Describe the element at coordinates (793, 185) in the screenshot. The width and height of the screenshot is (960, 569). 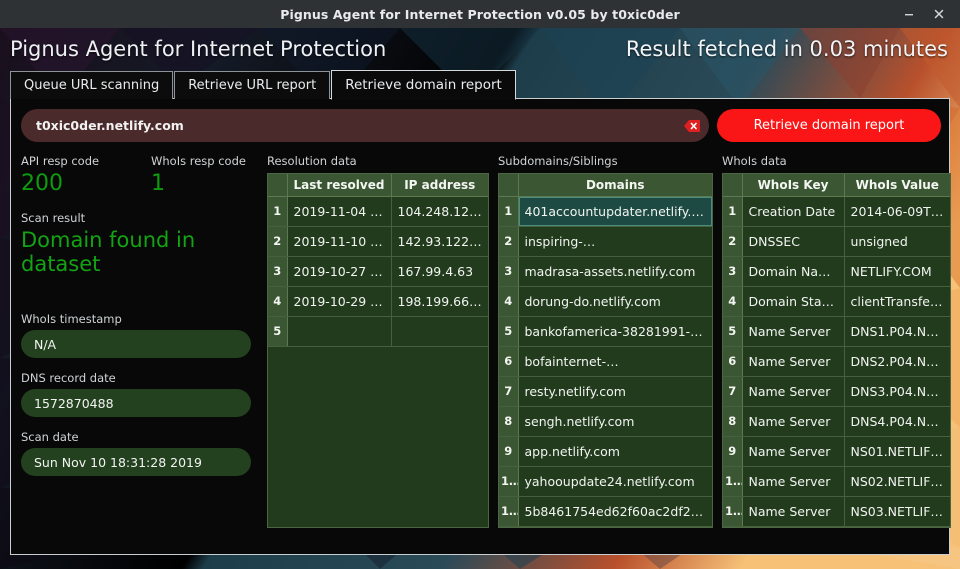
I see `column-header-whois-key: WhoIs Key` at that location.